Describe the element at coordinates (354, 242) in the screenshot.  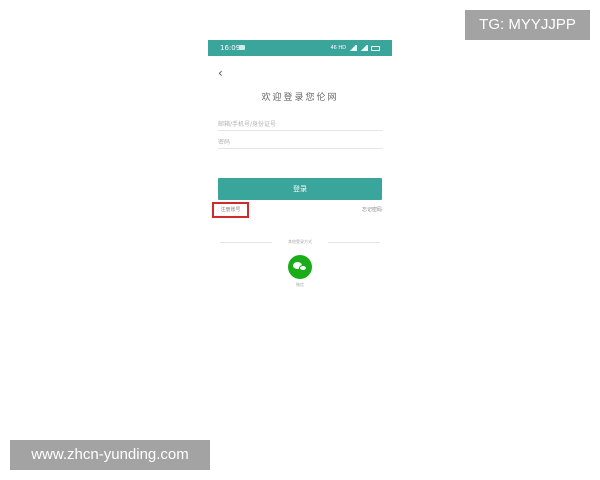
I see `divider-right` at that location.